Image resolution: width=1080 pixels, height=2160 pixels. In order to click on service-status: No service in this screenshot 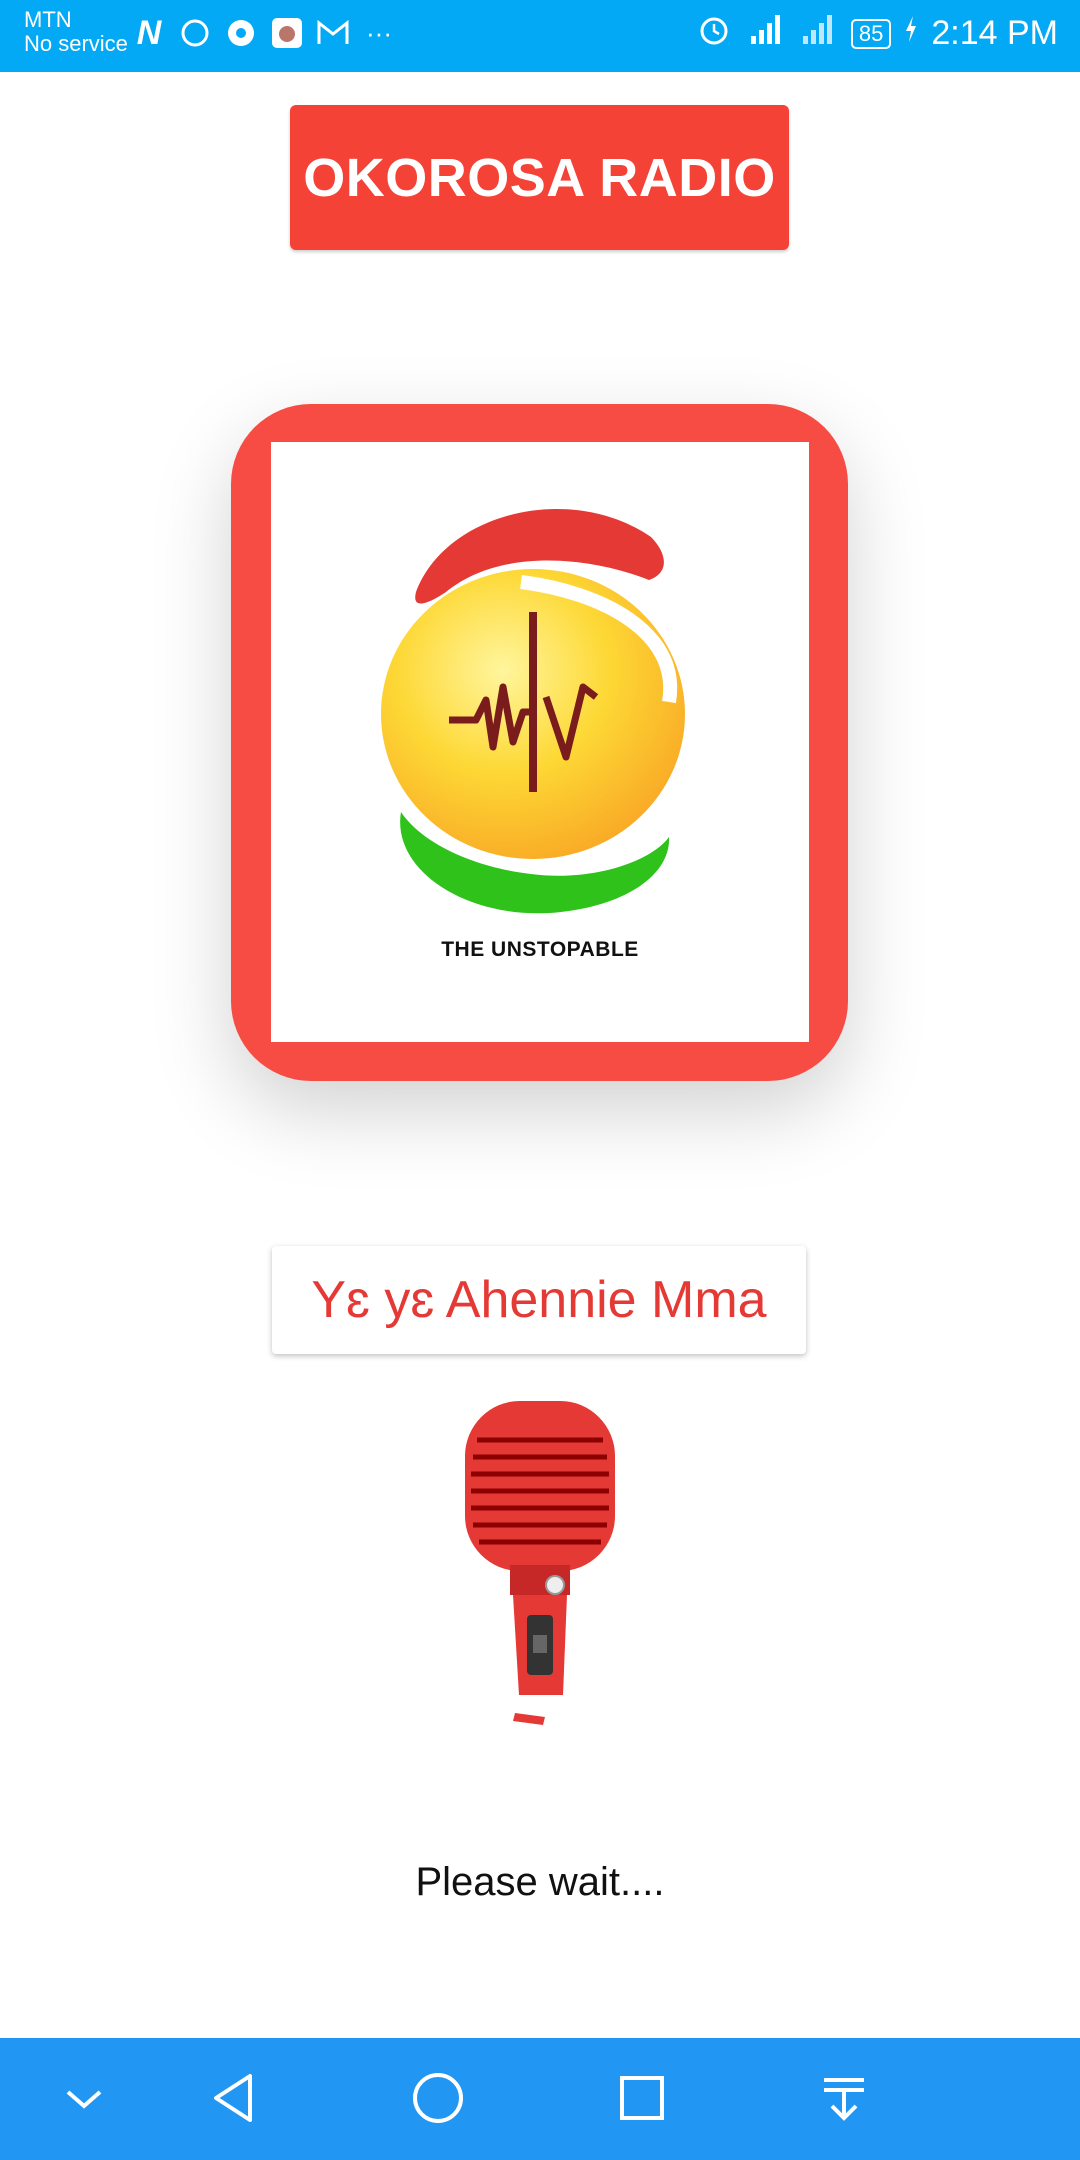, I will do `click(76, 44)`.